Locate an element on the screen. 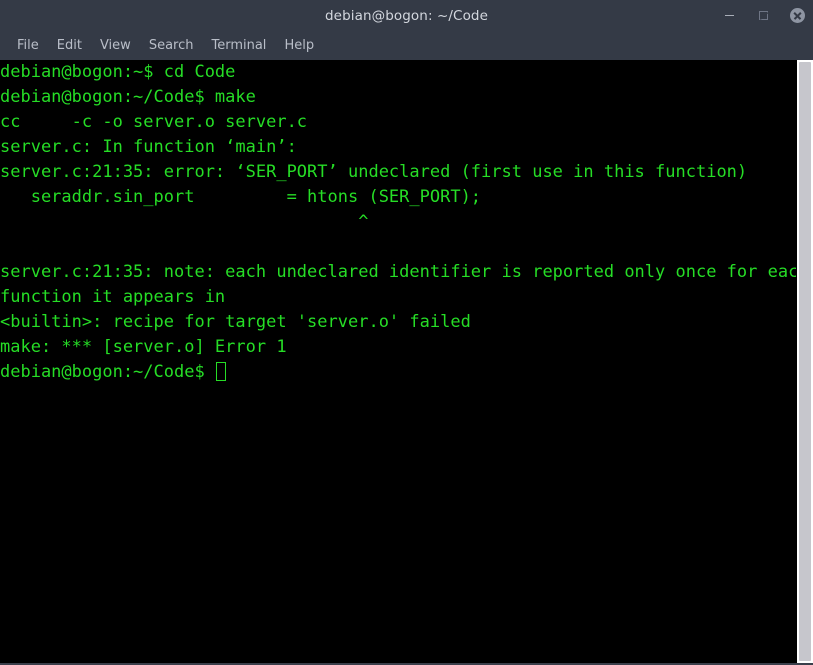 Image resolution: width=813 pixels, height=665 pixels. menu-bar: File Edit View Search Terminal Help is located at coordinates (406, 45).